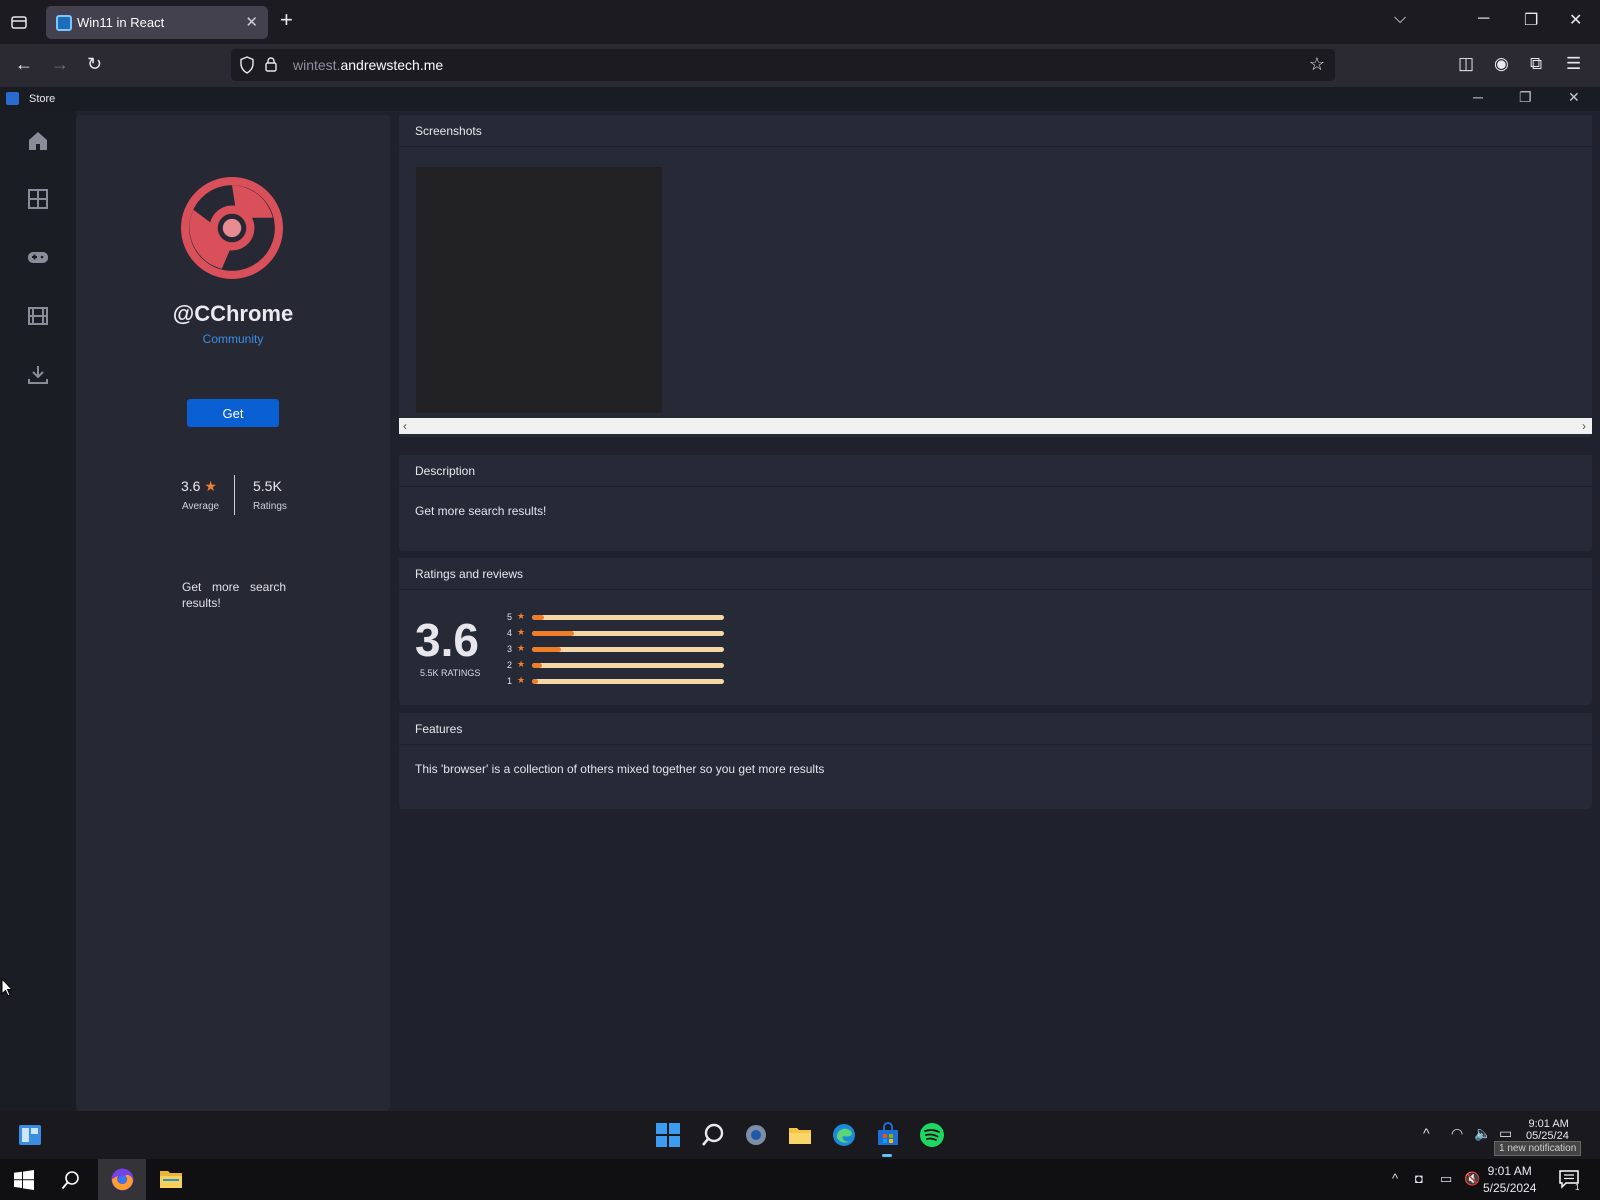  Describe the element at coordinates (1501, 64) in the screenshot. I see `account-icon: ◉` at that location.